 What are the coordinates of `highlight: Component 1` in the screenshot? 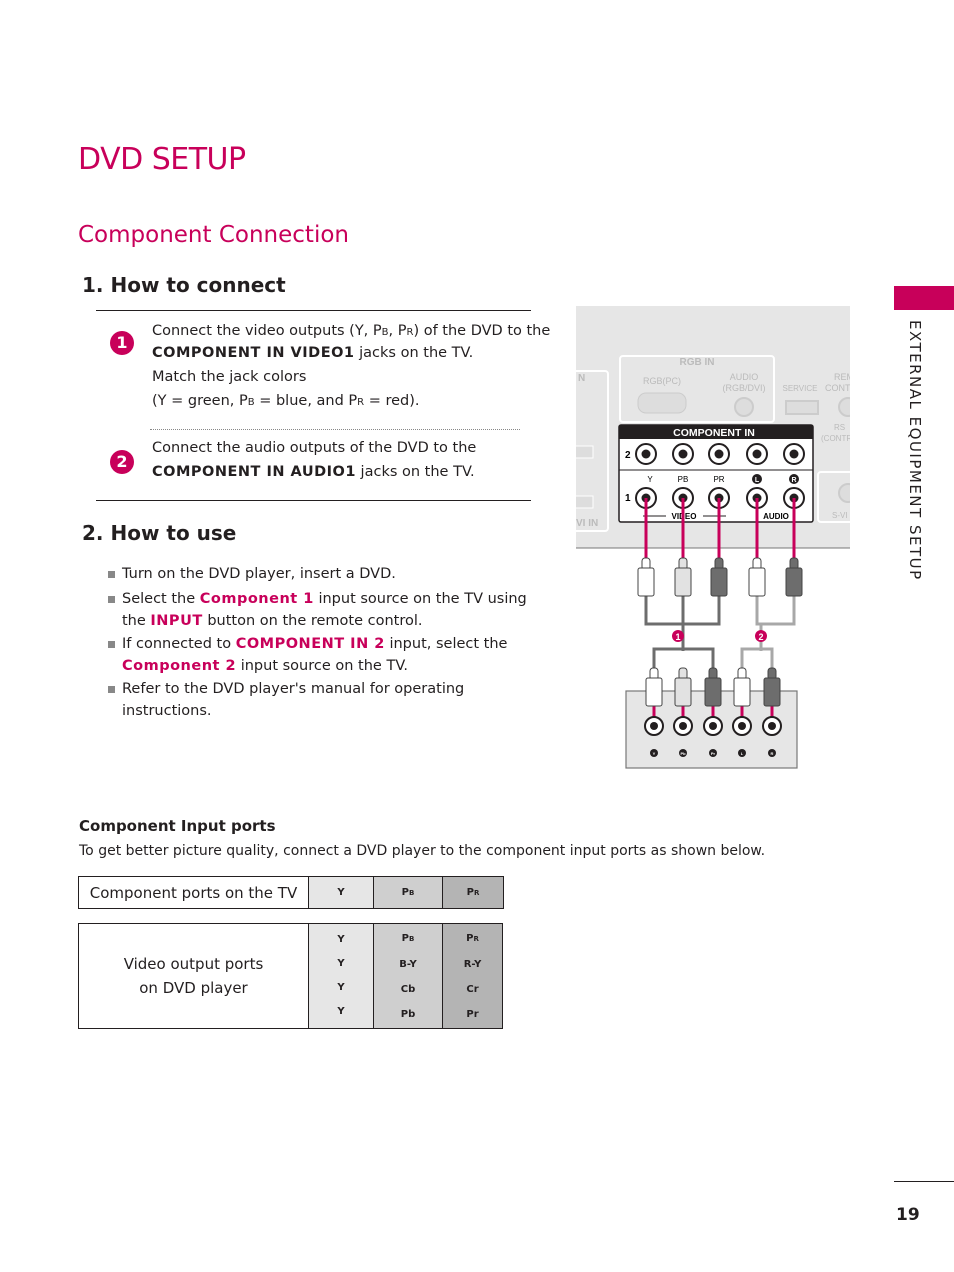 It's located at (256, 599).